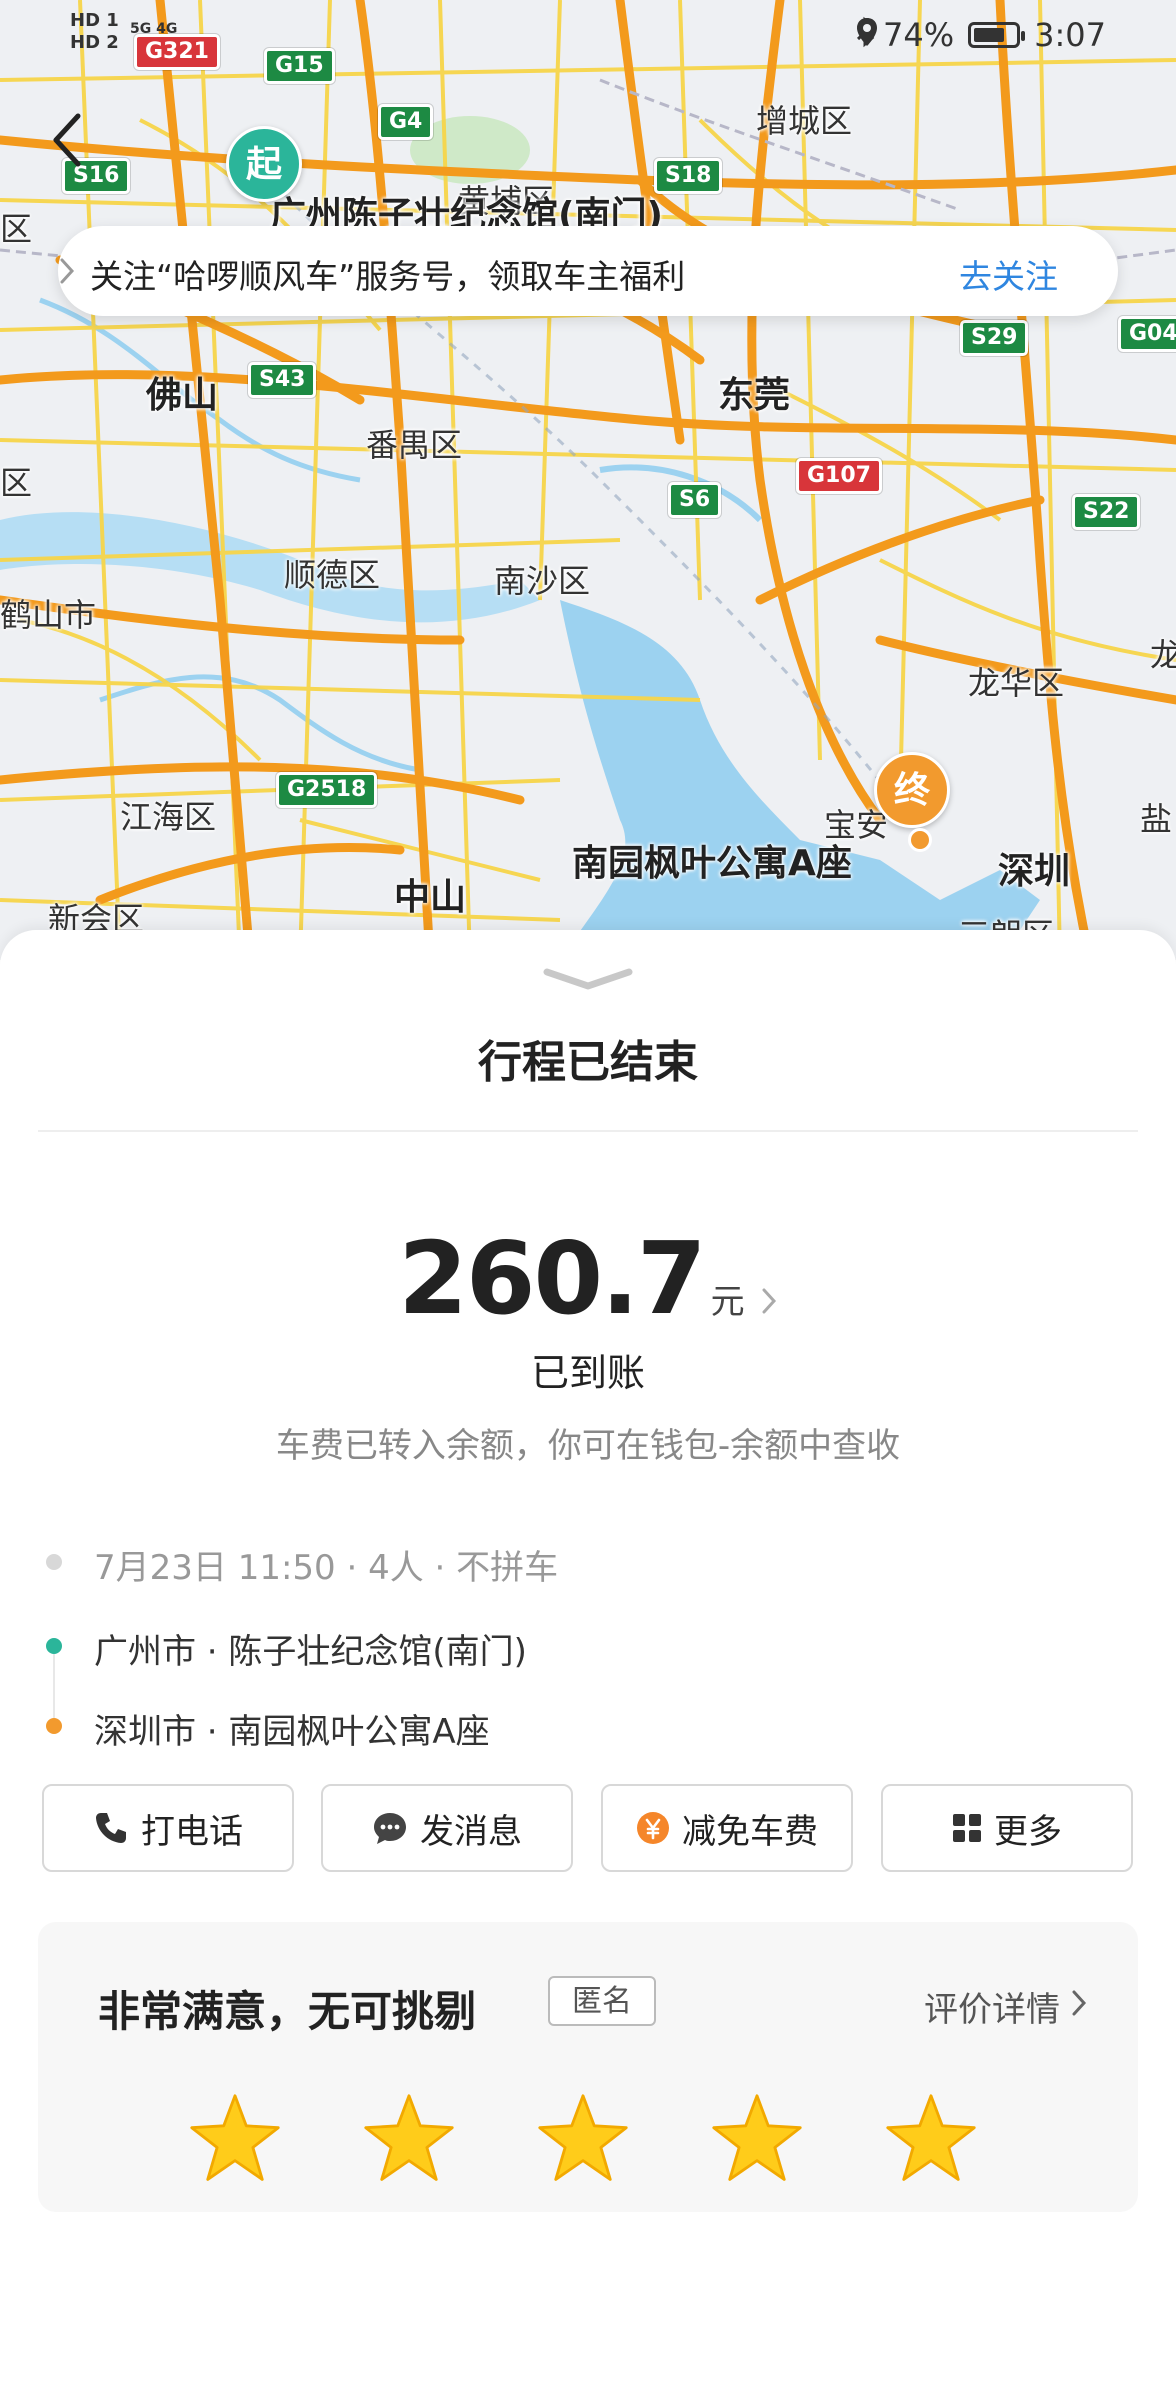  What do you see at coordinates (94, 20) in the screenshot?
I see `sim-1-label: HD 1` at bounding box center [94, 20].